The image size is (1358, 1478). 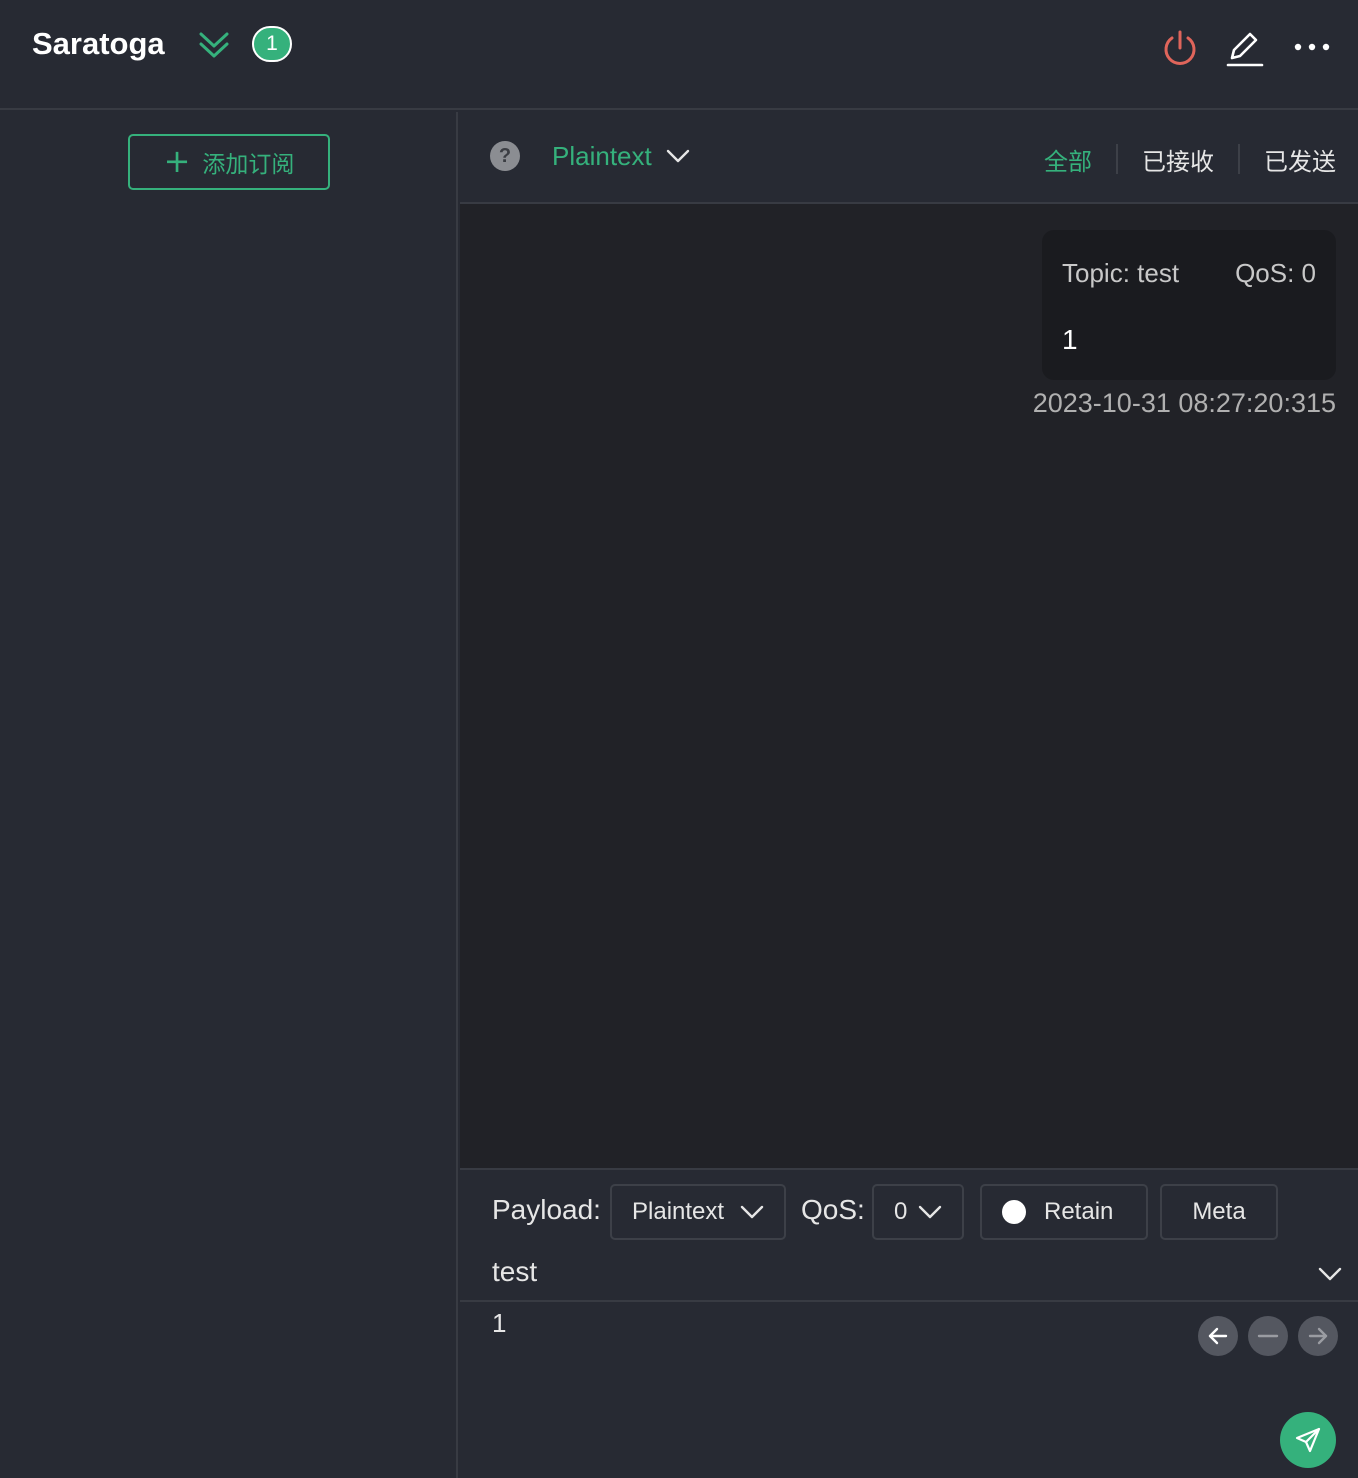 I want to click on topic-input: test, so click(x=514, y=1272).